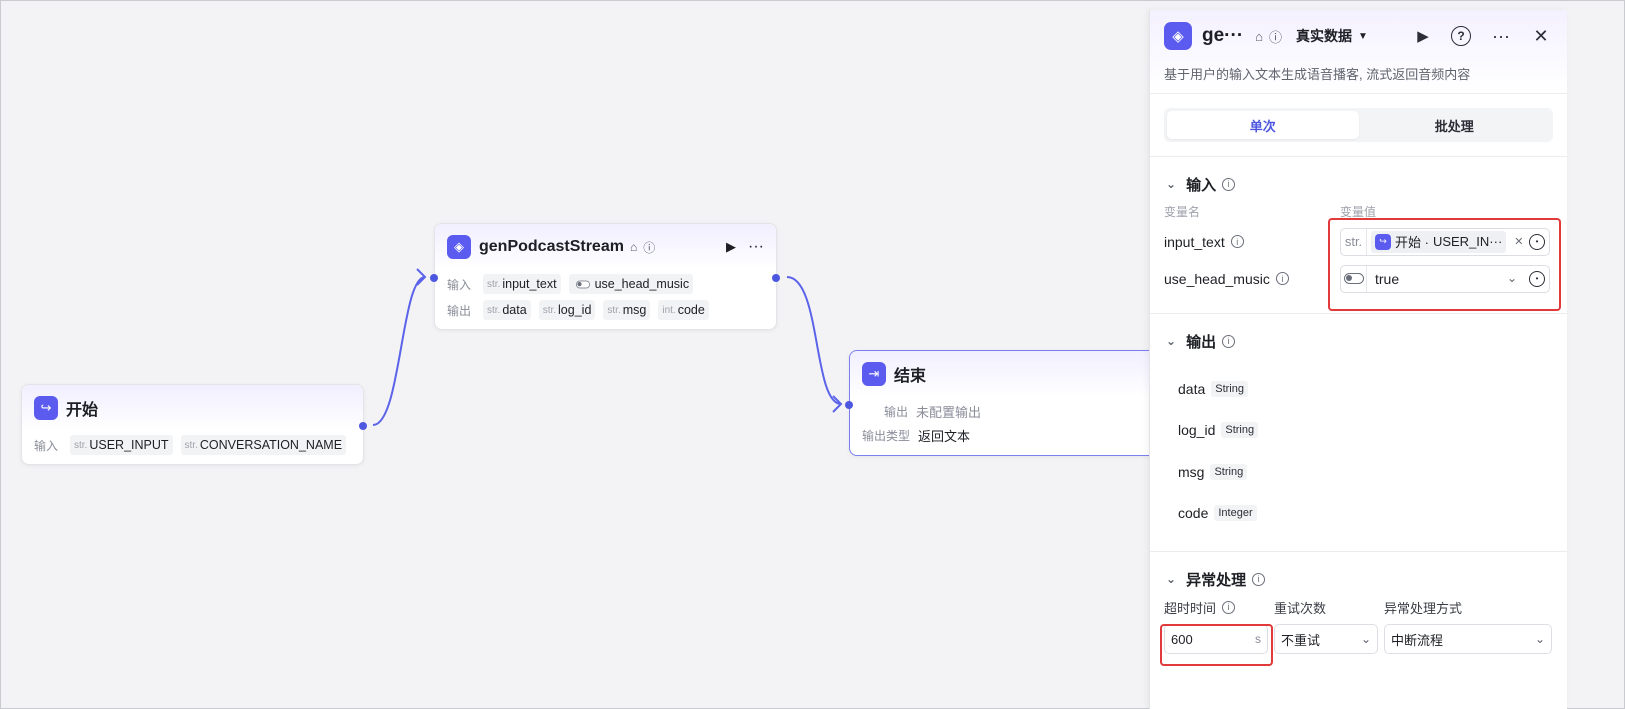  Describe the element at coordinates (1518, 241) in the screenshot. I see `clear-icon: ✕` at that location.